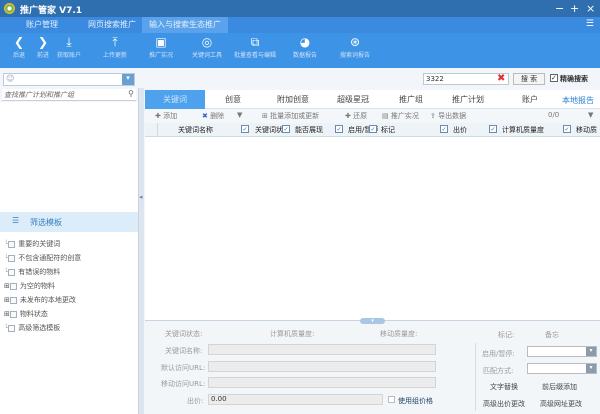 This screenshot has width=600, height=414. Describe the element at coordinates (399, 334) in the screenshot. I see `mobile-quality-label: 移动质量度:` at that location.